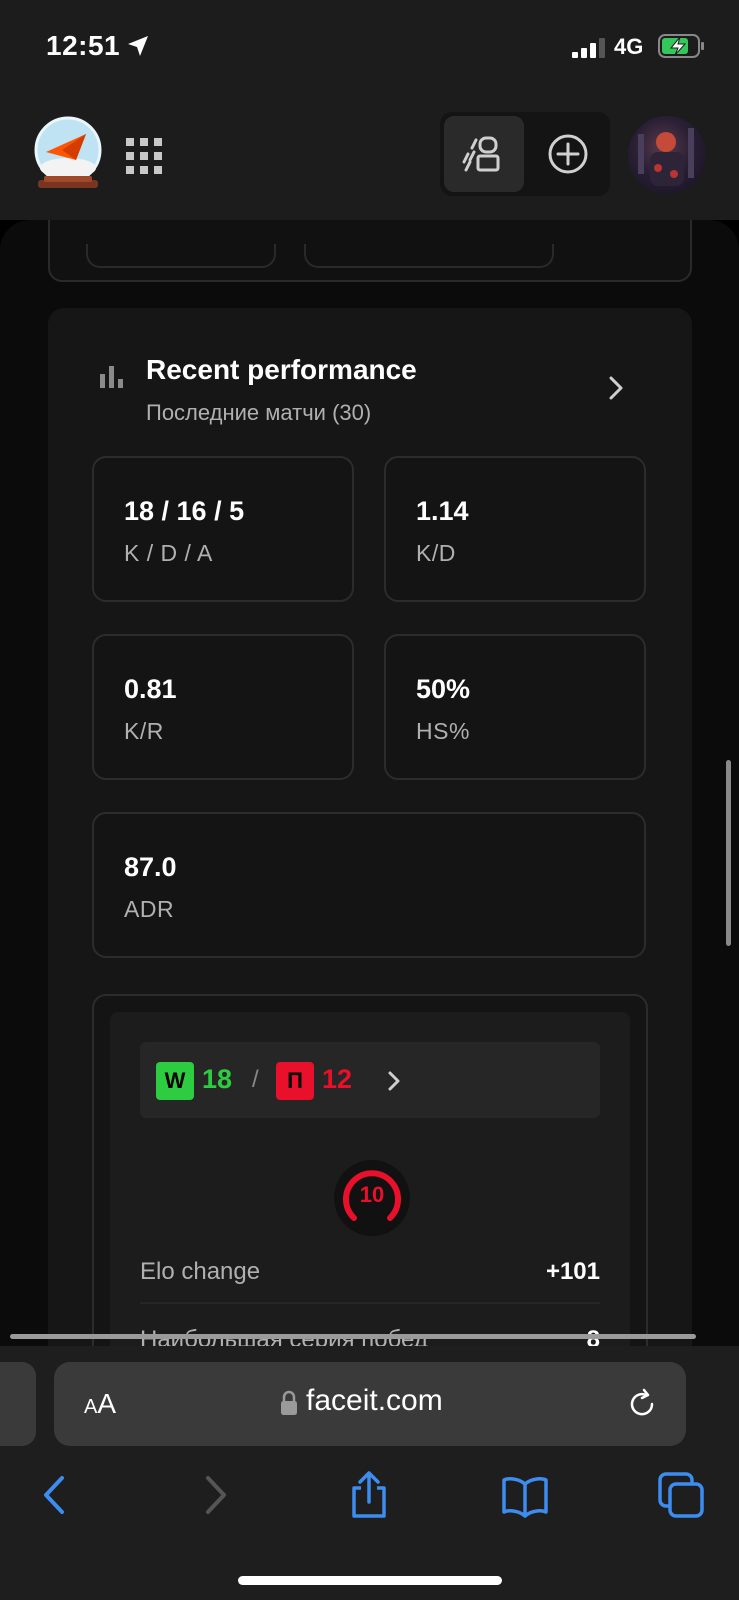  I want to click on text-size-large: A, so click(107, 1403).